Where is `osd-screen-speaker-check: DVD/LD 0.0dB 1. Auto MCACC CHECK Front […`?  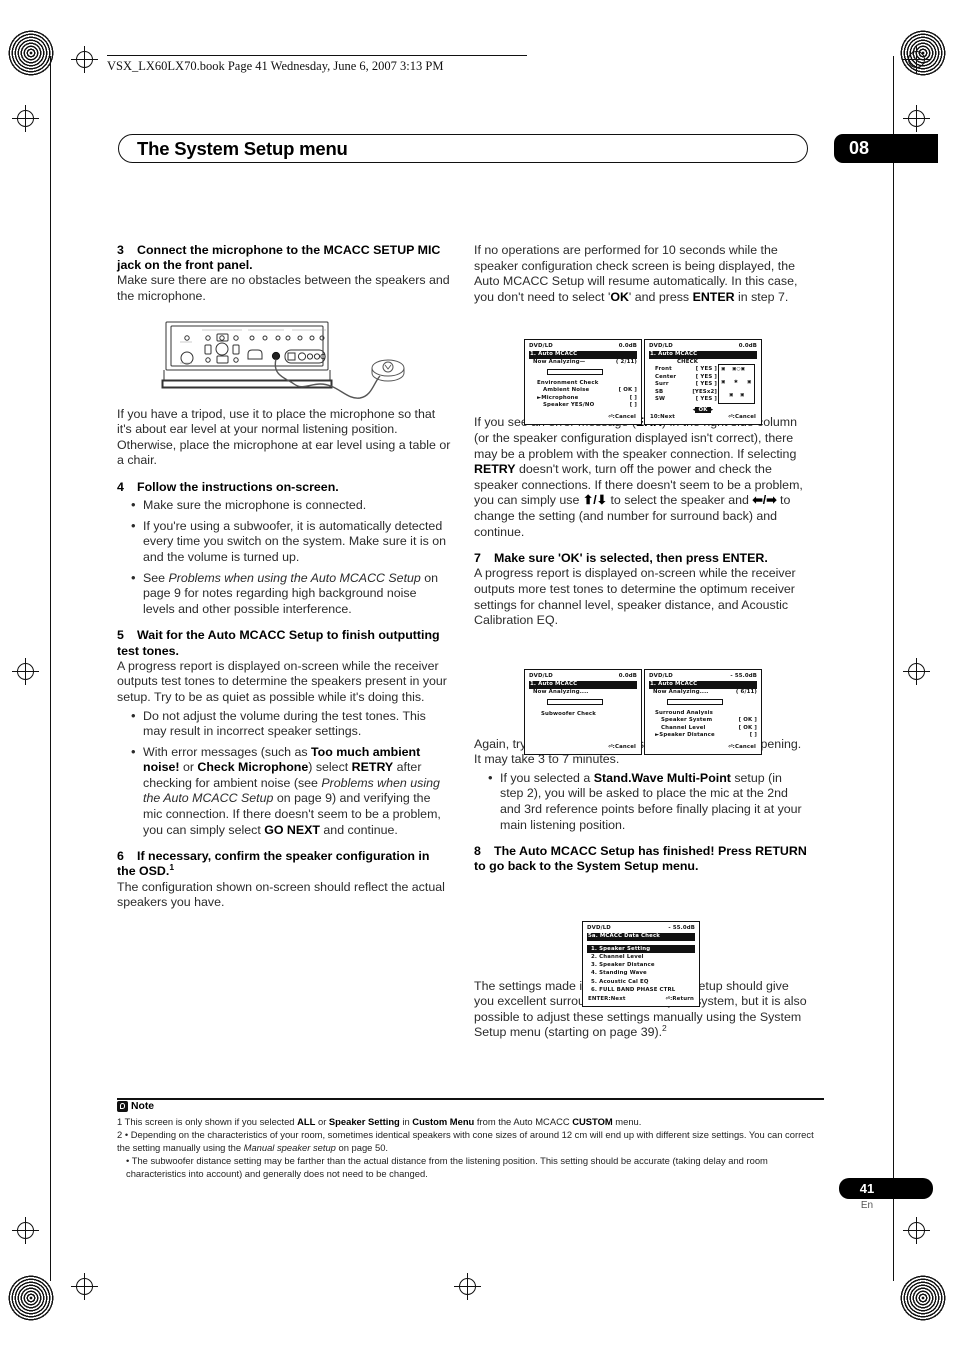
osd-screen-speaker-check: DVD/LD 0.0dB 1. Auto MCACC CHECK Front [… is located at coordinates (703, 382).